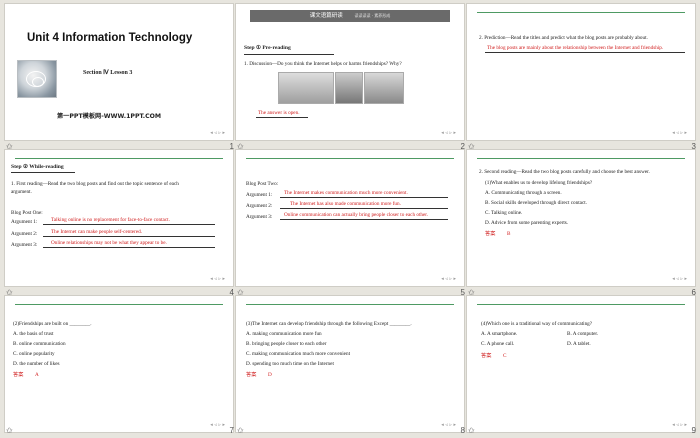 This screenshot has height=438, width=700. Describe the element at coordinates (581, 432) in the screenshot. I see `slide-number-row: ✩ 9` at that location.